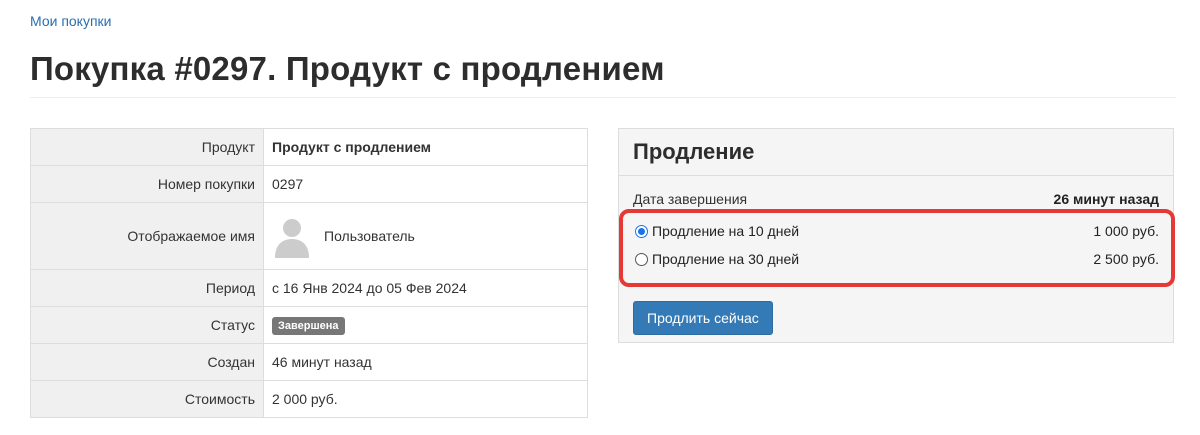 The image size is (1200, 435). Describe the element at coordinates (292, 236) in the screenshot. I see `user-avatar-placeholder-icon` at that location.